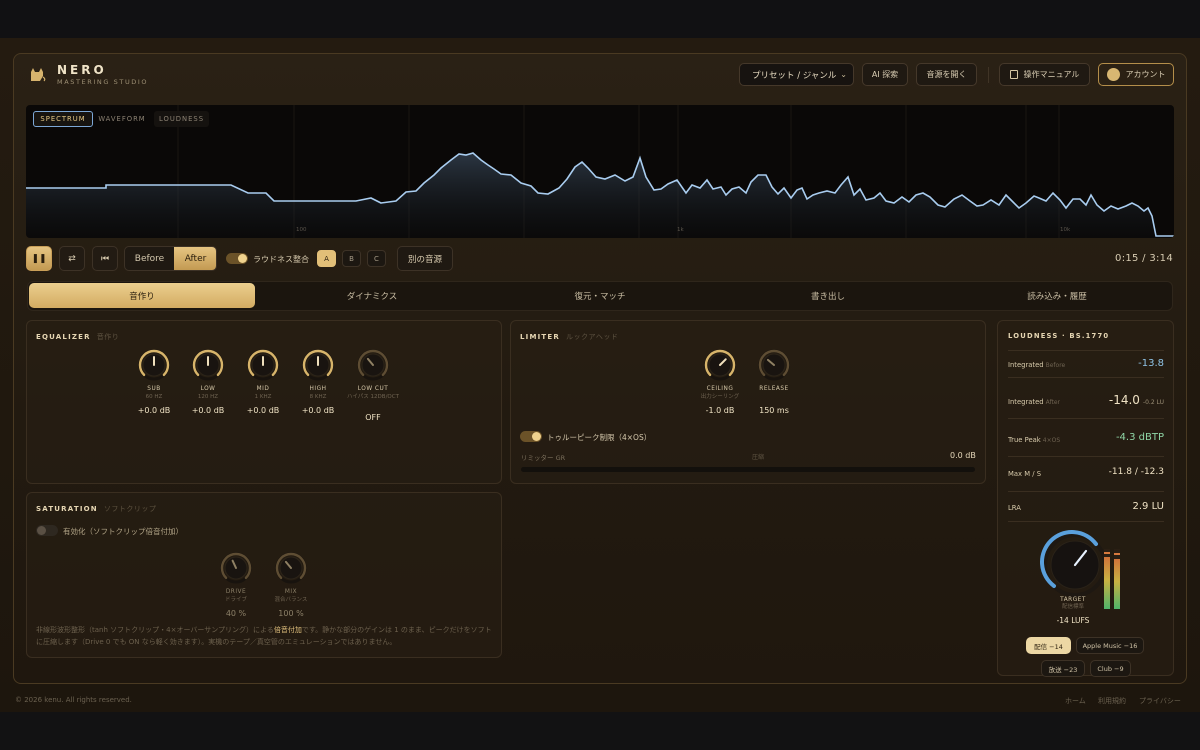 This screenshot has width=1200, height=750. I want to click on saturation-knob-mix, so click(291, 568).